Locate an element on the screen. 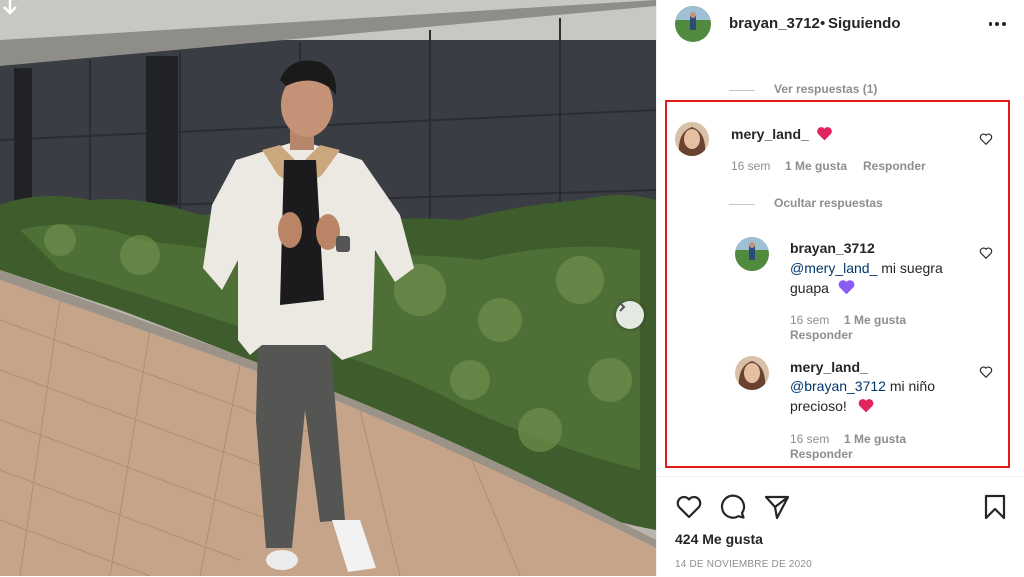  author-avatar is located at coordinates (693, 24).